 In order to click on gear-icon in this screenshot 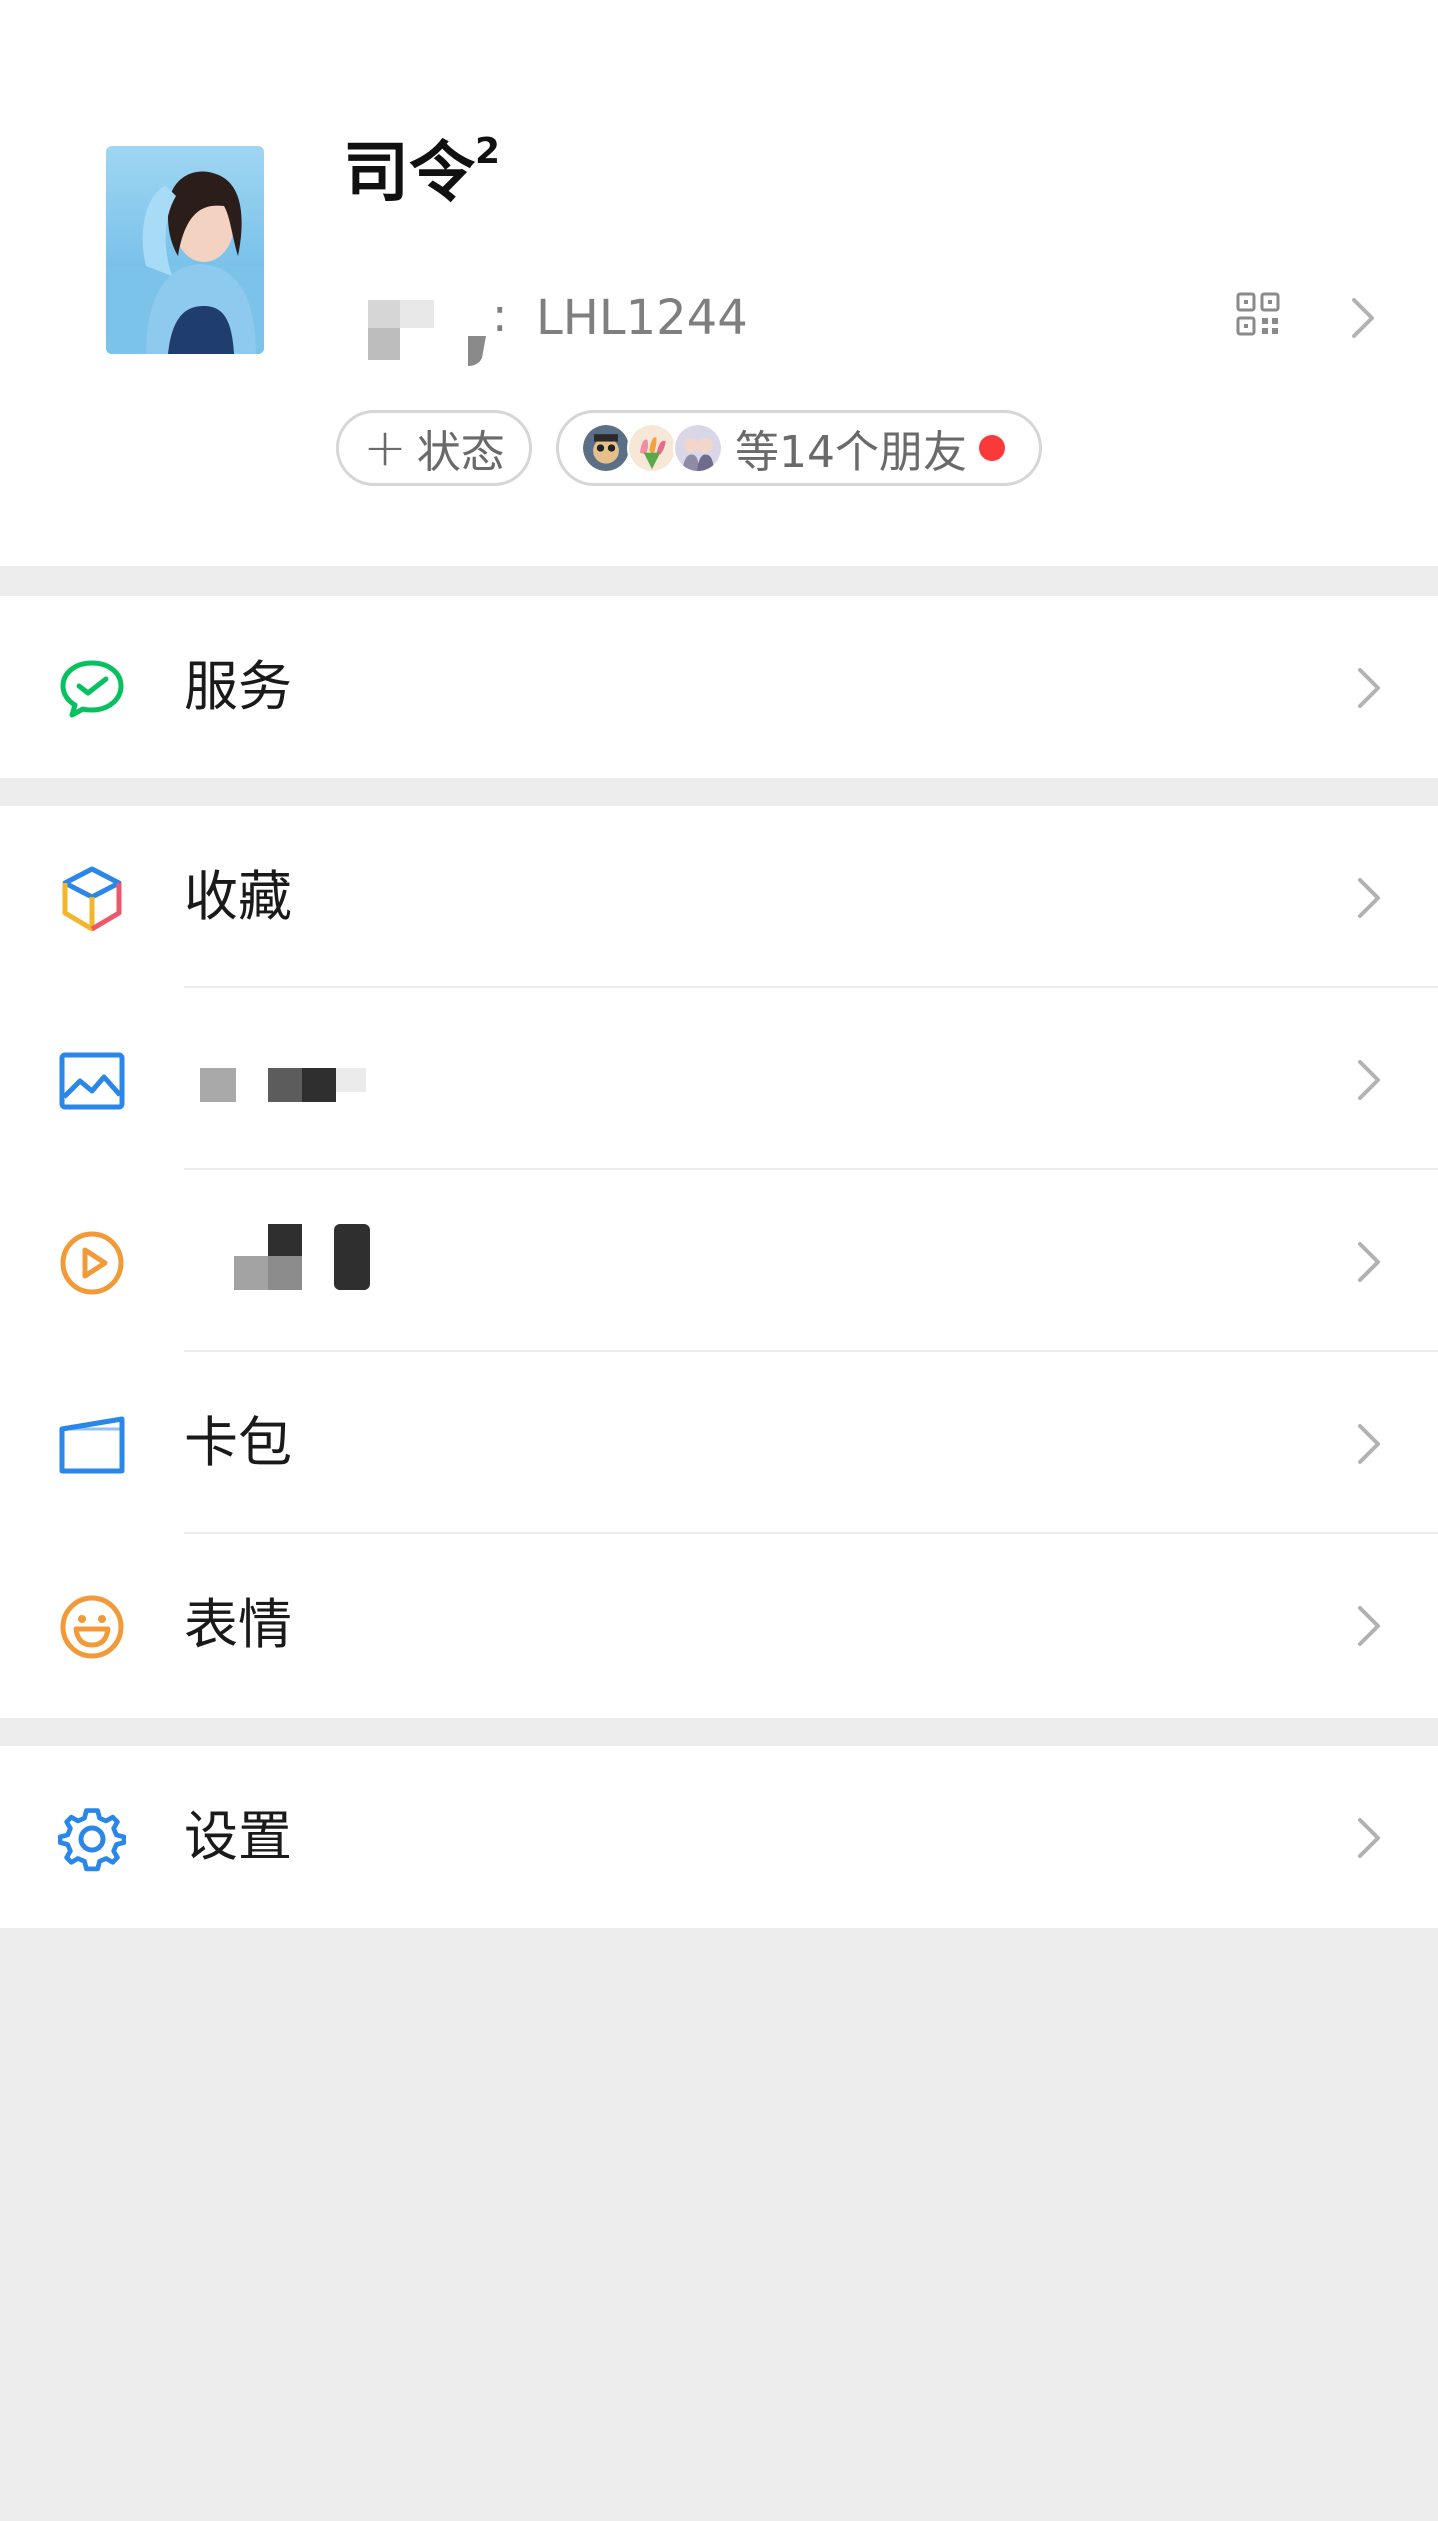, I will do `click(92, 1840)`.